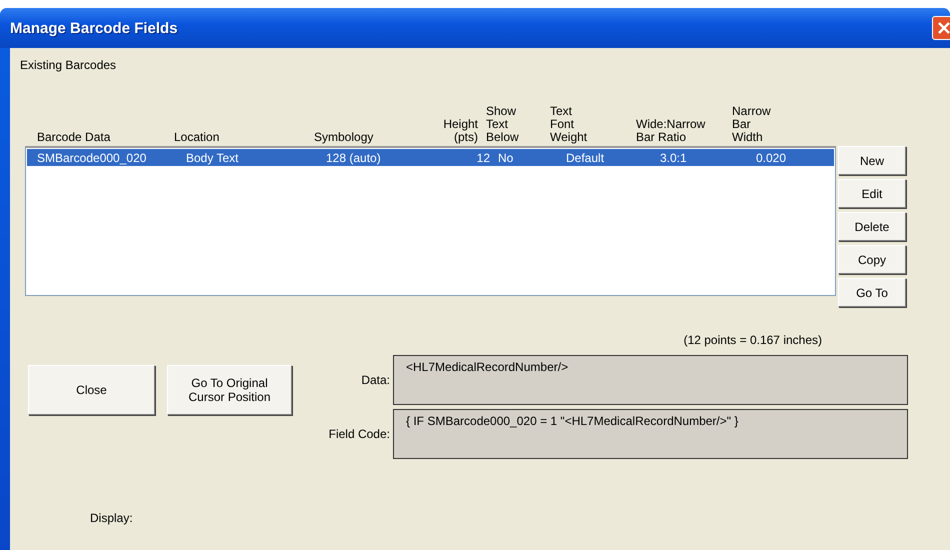  I want to click on column-header: Location, so click(197, 137).